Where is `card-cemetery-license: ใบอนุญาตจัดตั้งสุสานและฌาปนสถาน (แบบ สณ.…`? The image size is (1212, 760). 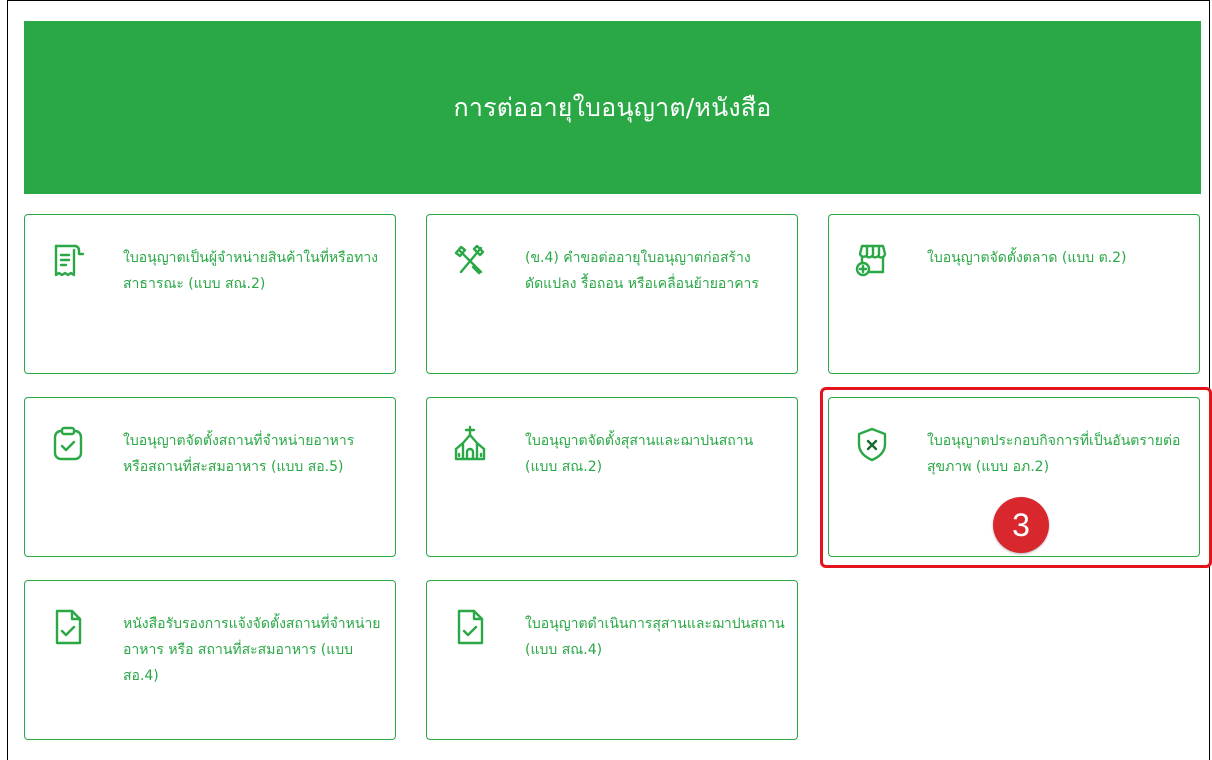
card-cemetery-license: ใบอนุญาตจัดตั้งสุสานและฌาปนสถาน (แบบ สณ.… is located at coordinates (612, 477).